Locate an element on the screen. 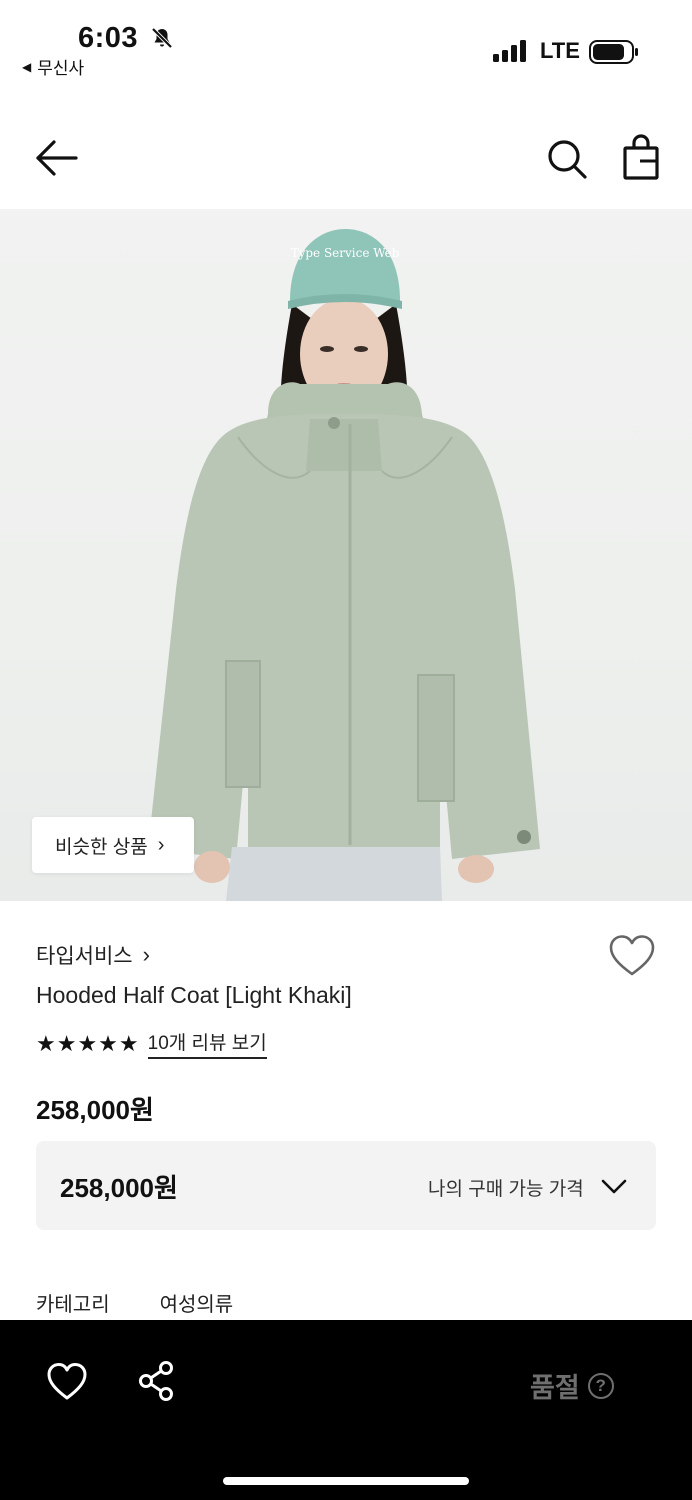 This screenshot has height=1500, width=692. review-link: 10개 리뷰 보기 is located at coordinates (207, 1043).